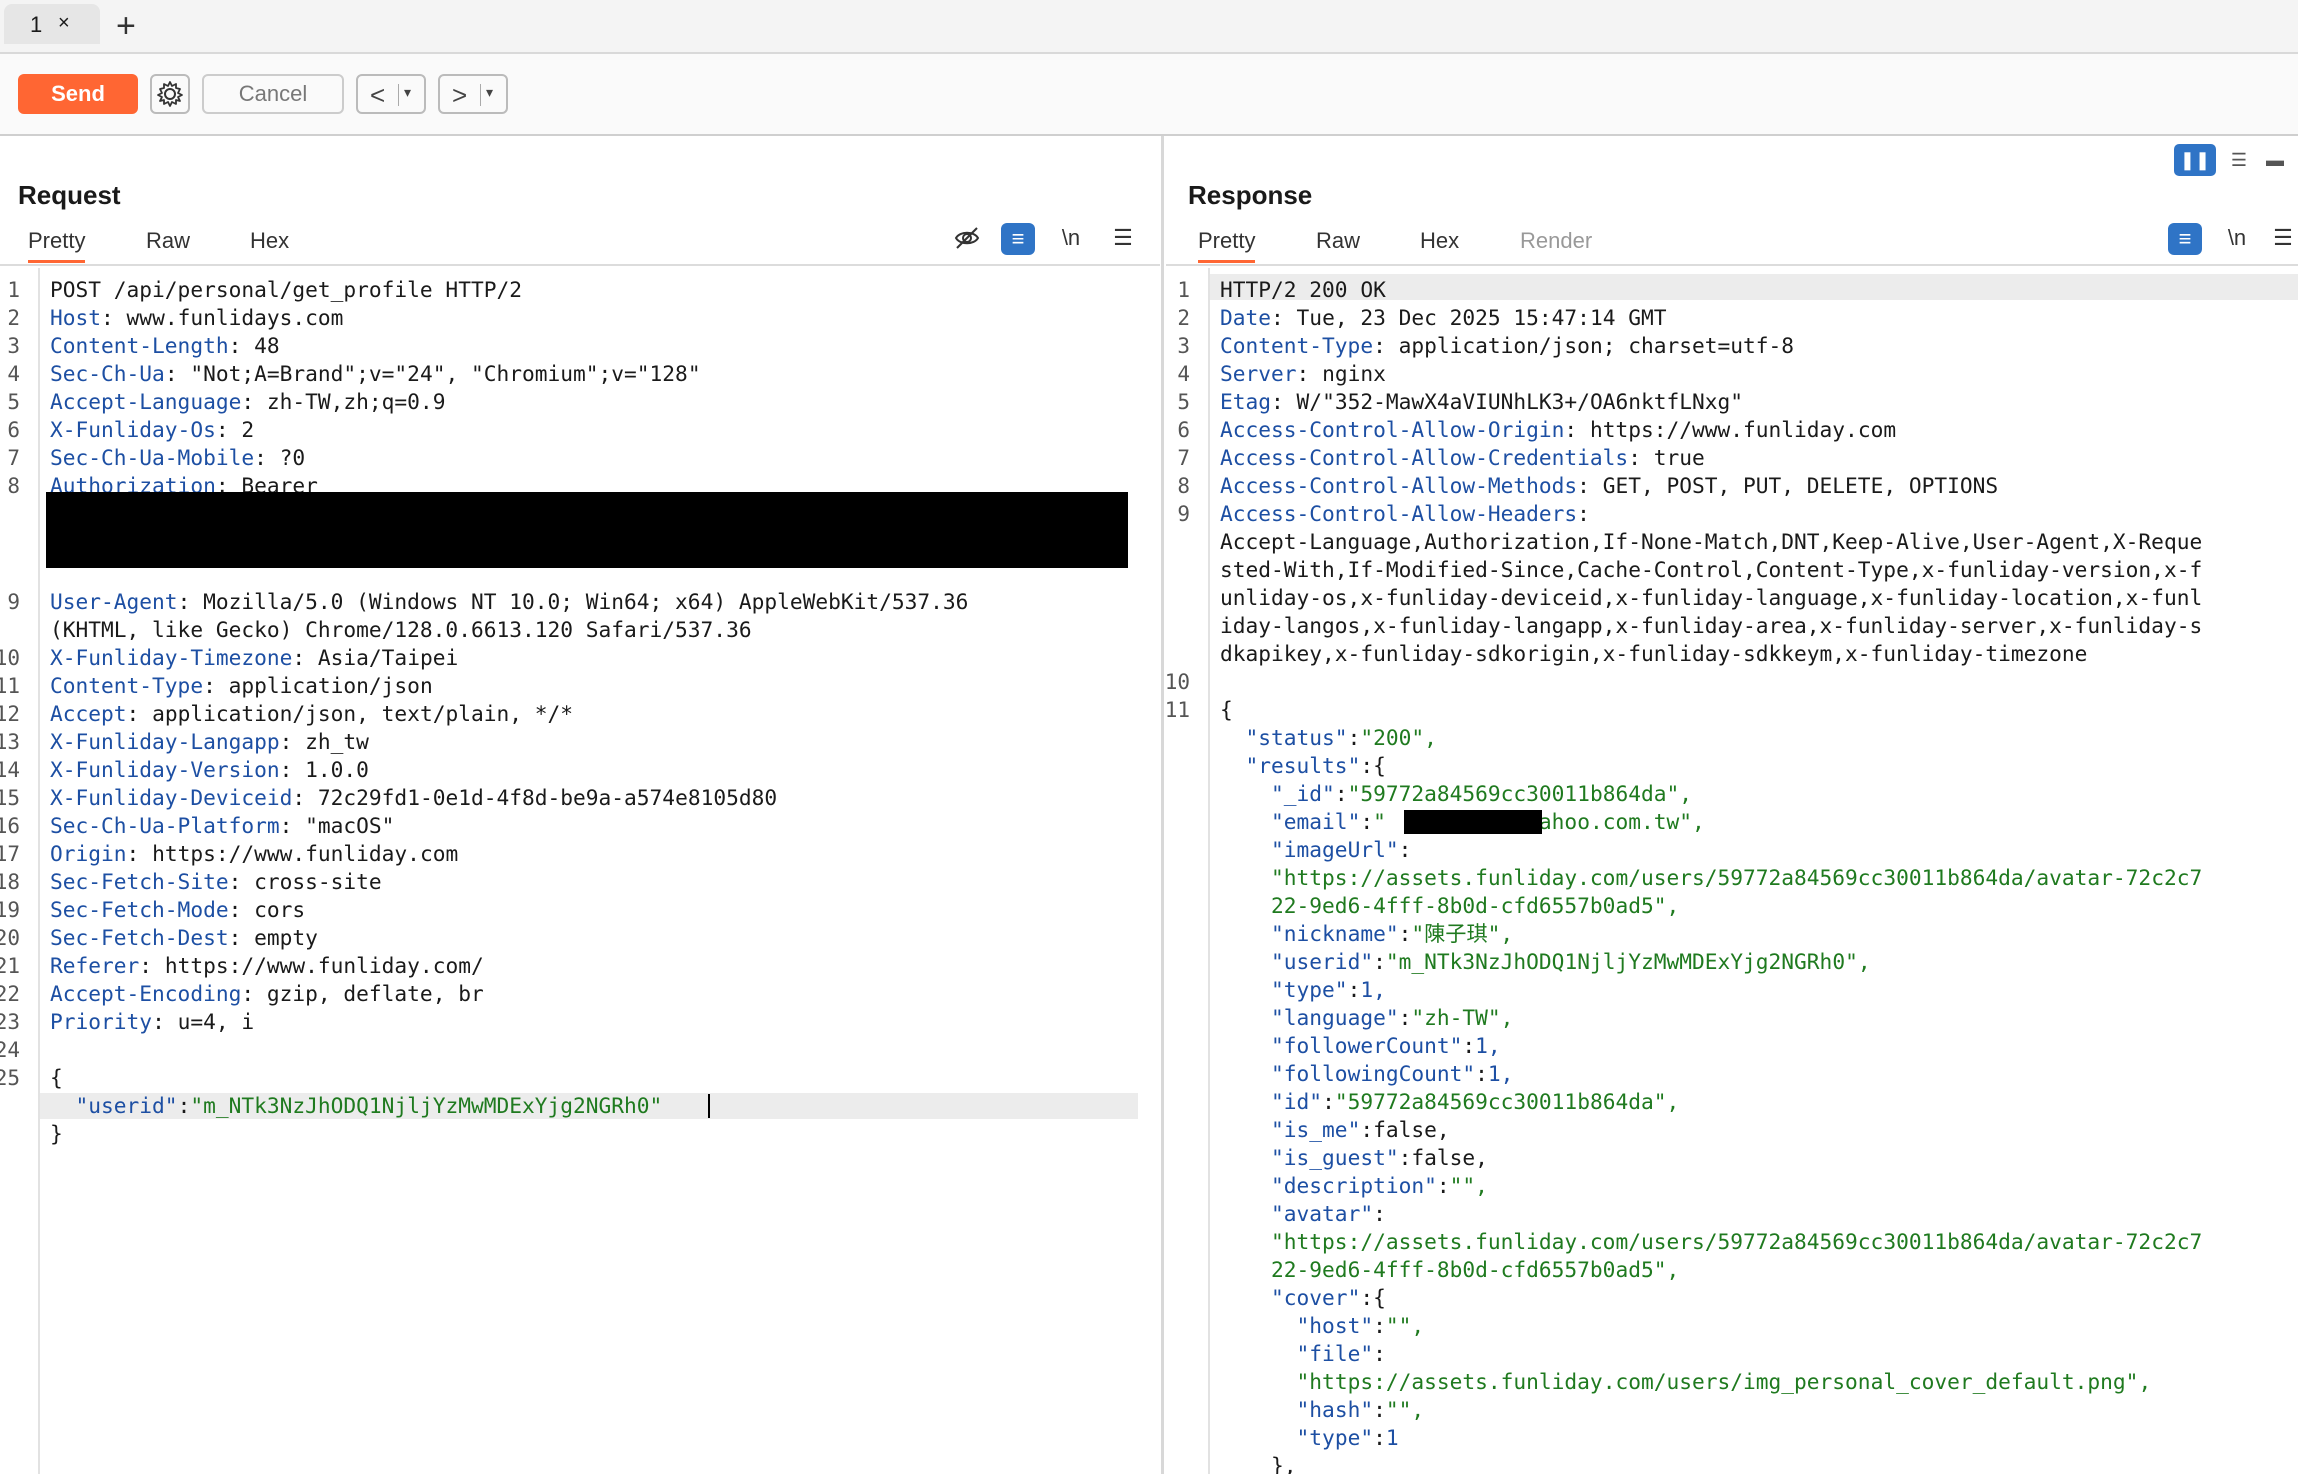 The height and width of the screenshot is (1474, 2298). I want to click on tab-label: 1, so click(36, 24).